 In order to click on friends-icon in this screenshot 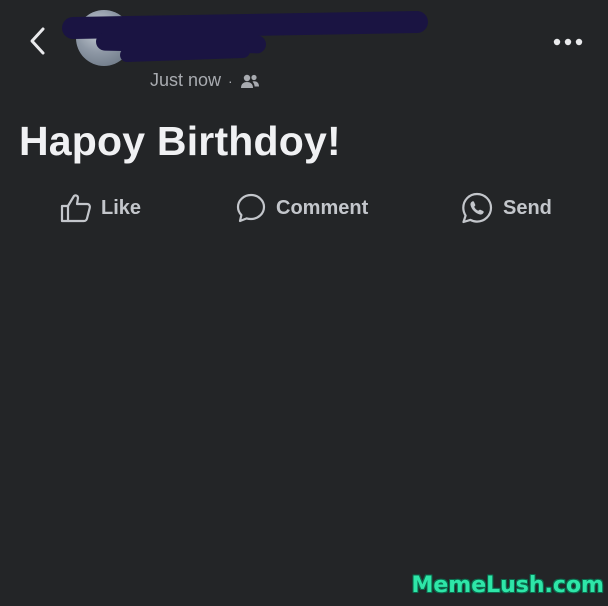, I will do `click(249, 81)`.